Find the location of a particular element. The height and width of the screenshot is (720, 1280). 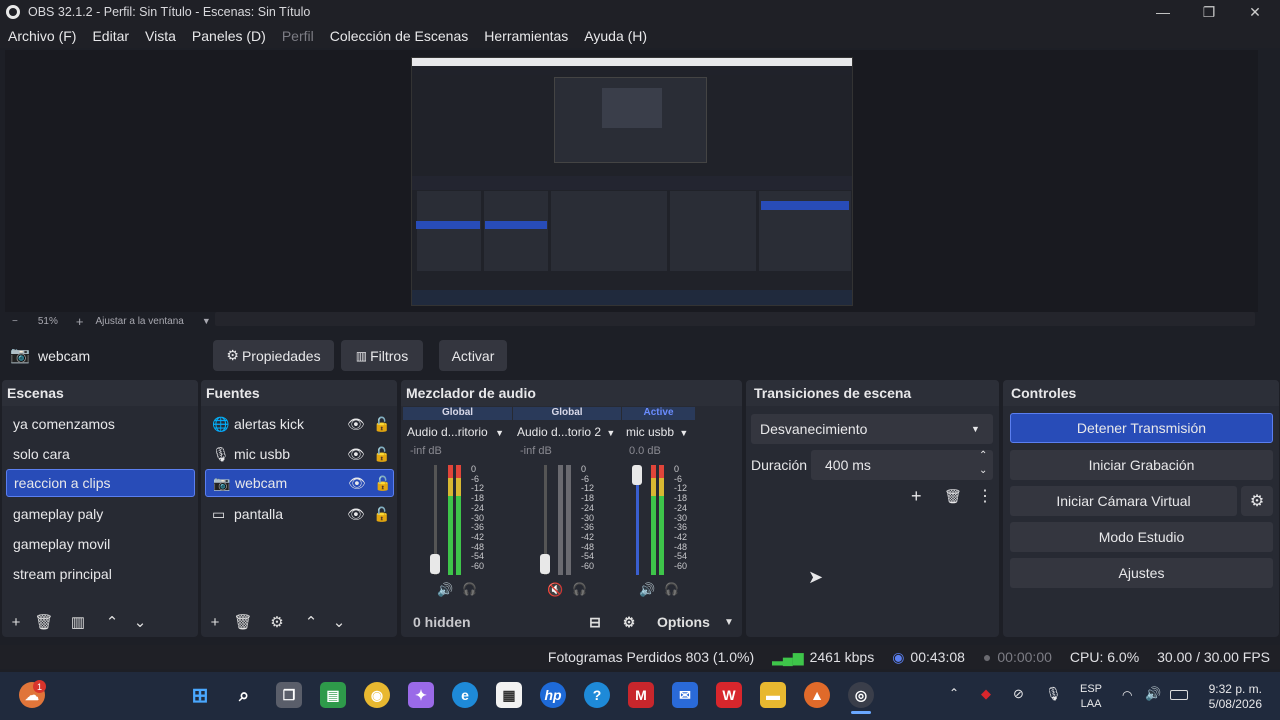

activate-button: Activar is located at coordinates (473, 355).